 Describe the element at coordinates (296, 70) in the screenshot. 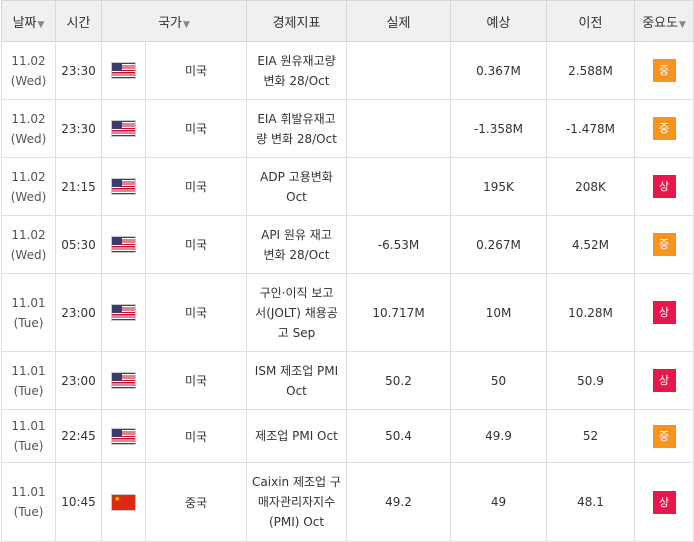

I see `indicator-cell: EIA 원유재고량 변화 28/Oct` at that location.